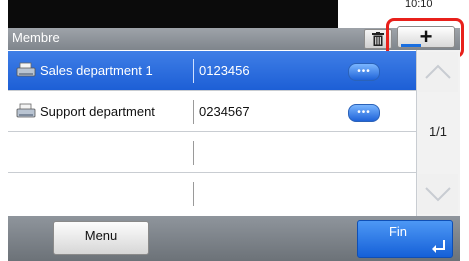 The height and width of the screenshot is (261, 469). I want to click on row-name: Sales department 1, so click(96, 70).